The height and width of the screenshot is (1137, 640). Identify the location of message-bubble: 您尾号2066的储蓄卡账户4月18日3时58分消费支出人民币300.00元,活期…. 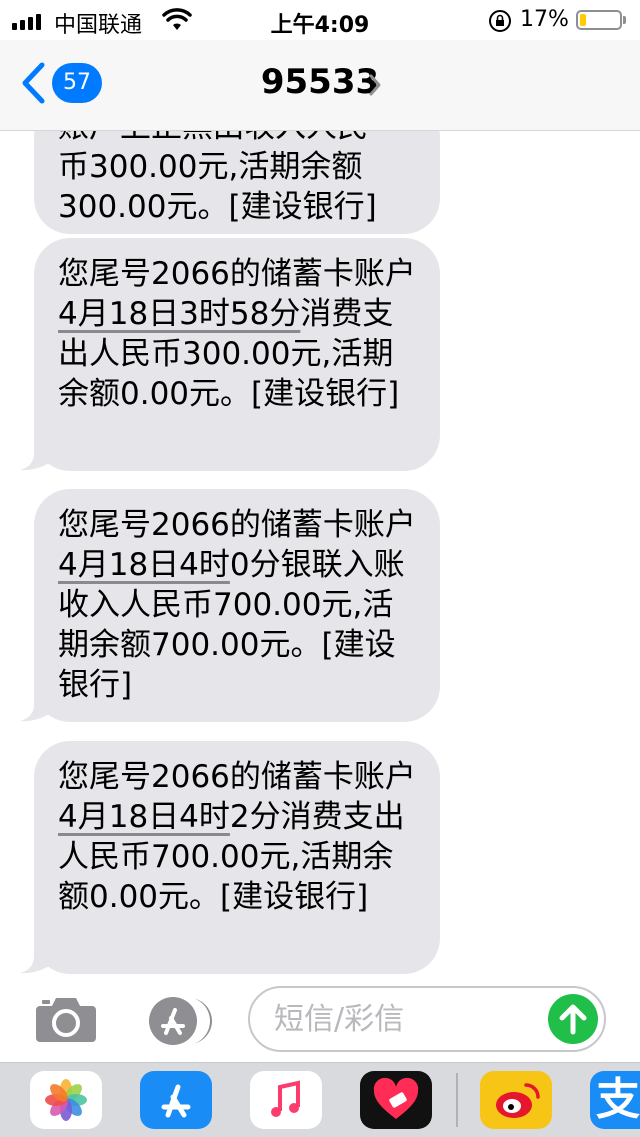
(237, 354).